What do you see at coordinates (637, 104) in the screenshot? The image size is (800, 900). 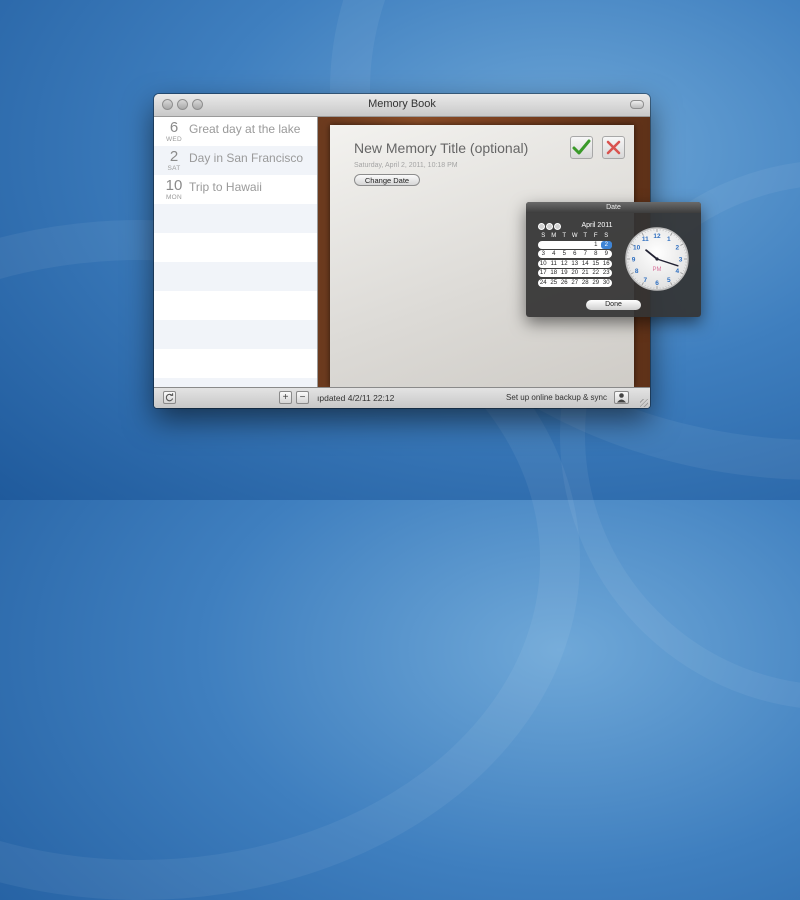 I see `toolbar-toggle-button` at bounding box center [637, 104].